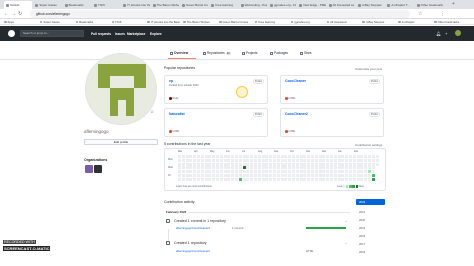 The image size is (474, 266). I want to click on browser-tab: GitHub, so click(18, 5).